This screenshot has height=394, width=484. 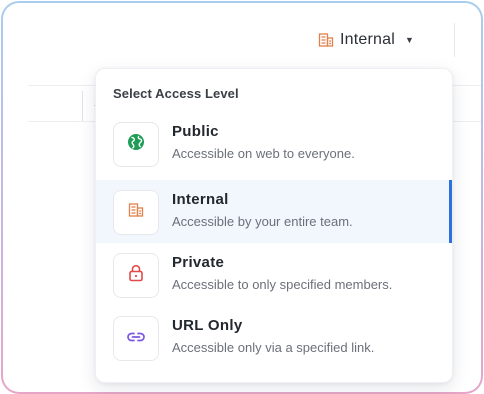 I want to click on lock-icon, so click(x=136, y=275).